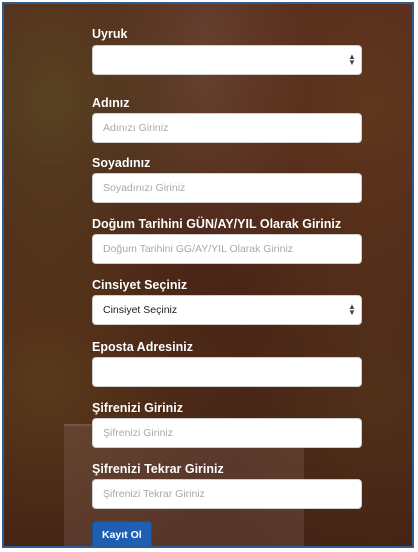 This screenshot has width=418, height=552. What do you see at coordinates (144, 188) in the screenshot?
I see `last-name-placeholder: Soyadınızı Giriniz` at bounding box center [144, 188].